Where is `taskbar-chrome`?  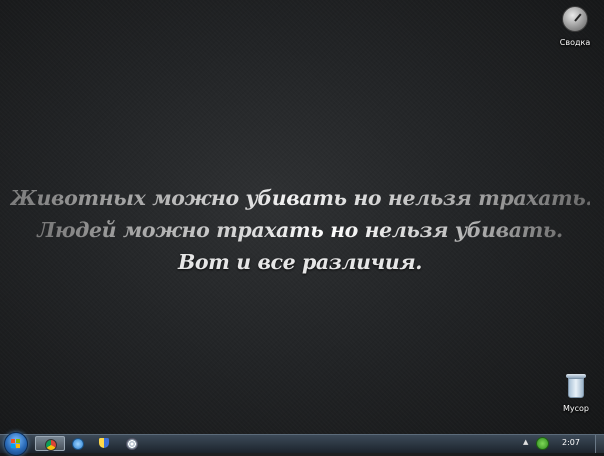
taskbar-chrome is located at coordinates (50, 443).